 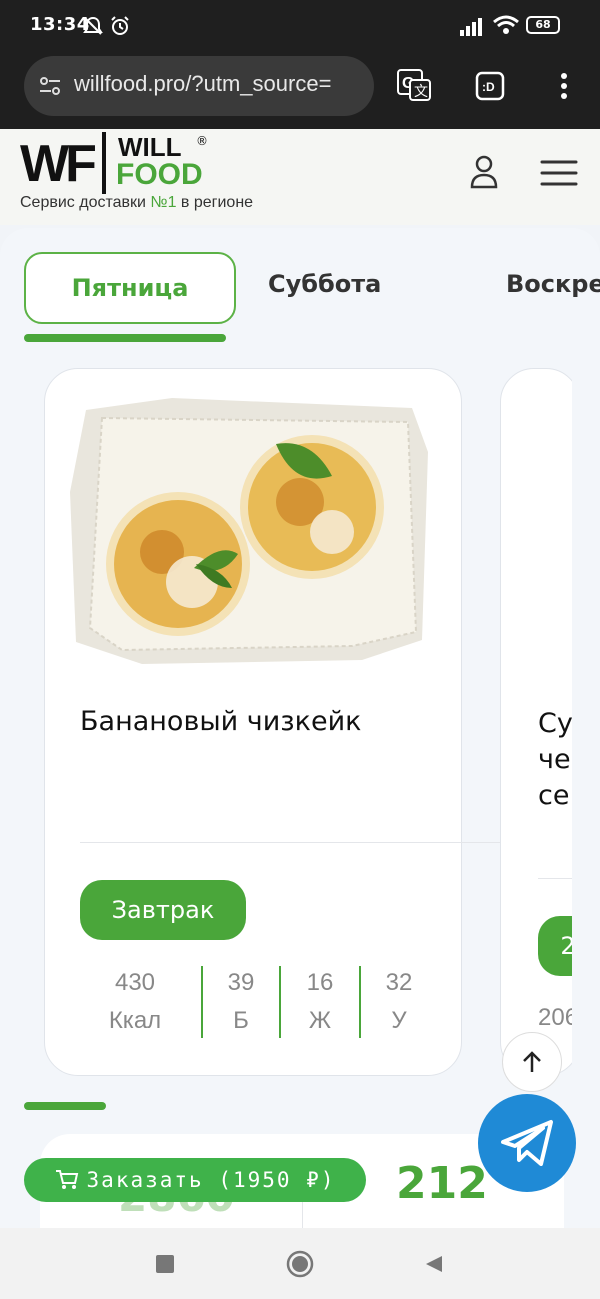 What do you see at coordinates (163, 910) in the screenshot?
I see `meal-type-badge: Завтрак` at bounding box center [163, 910].